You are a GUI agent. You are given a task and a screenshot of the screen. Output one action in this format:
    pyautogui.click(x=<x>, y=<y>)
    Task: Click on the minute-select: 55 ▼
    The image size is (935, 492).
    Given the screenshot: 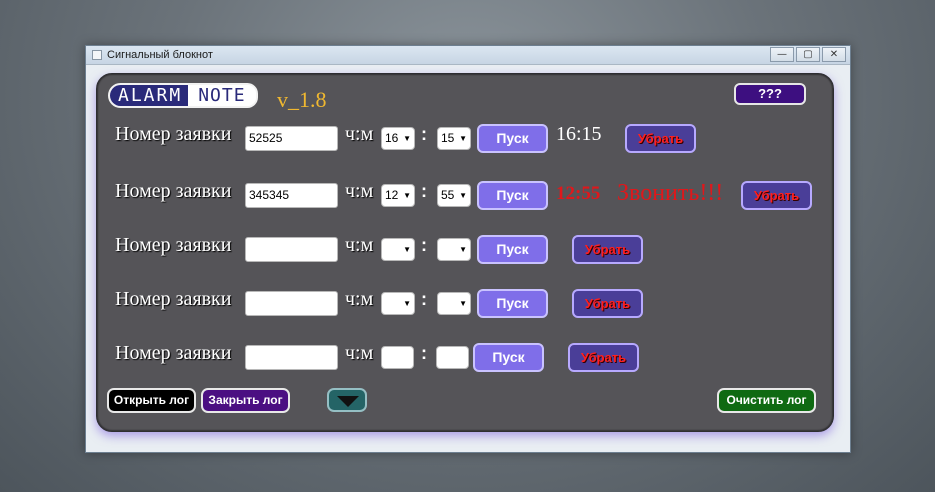 What is the action you would take?
    pyautogui.click(x=454, y=195)
    